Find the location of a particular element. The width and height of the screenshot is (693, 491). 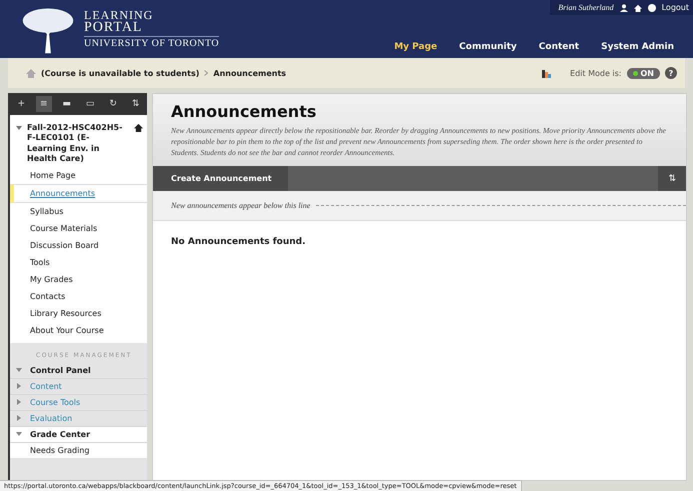

toolbar-button: + is located at coordinates (21, 104).